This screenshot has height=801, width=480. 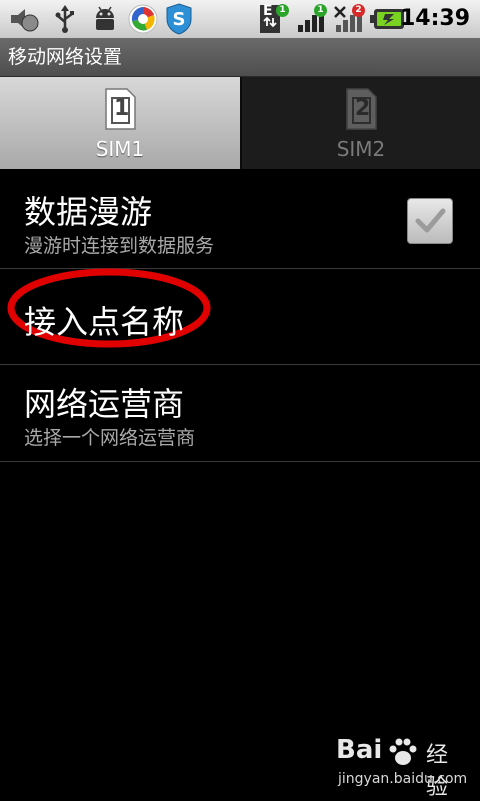 I want to click on checkmark-icon, so click(x=430, y=220).